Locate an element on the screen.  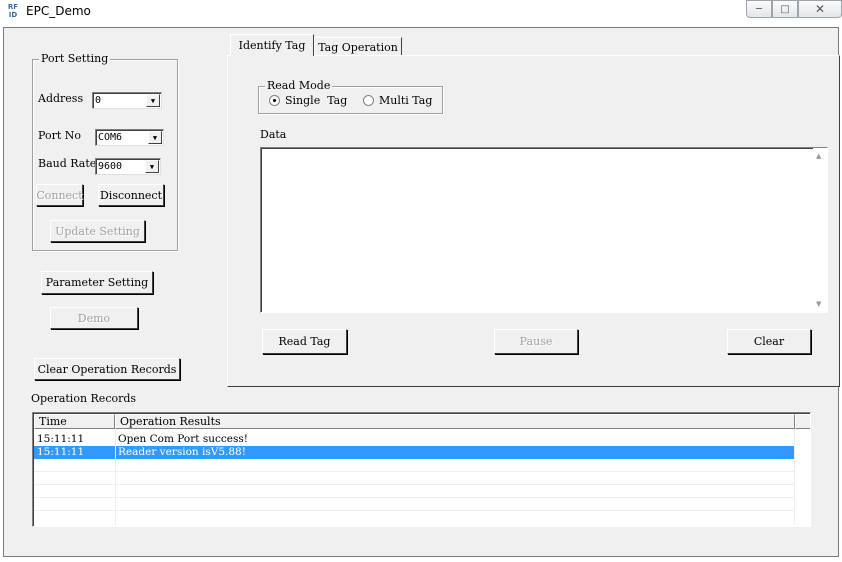
column-header-results: Operation Results is located at coordinates (455, 421).